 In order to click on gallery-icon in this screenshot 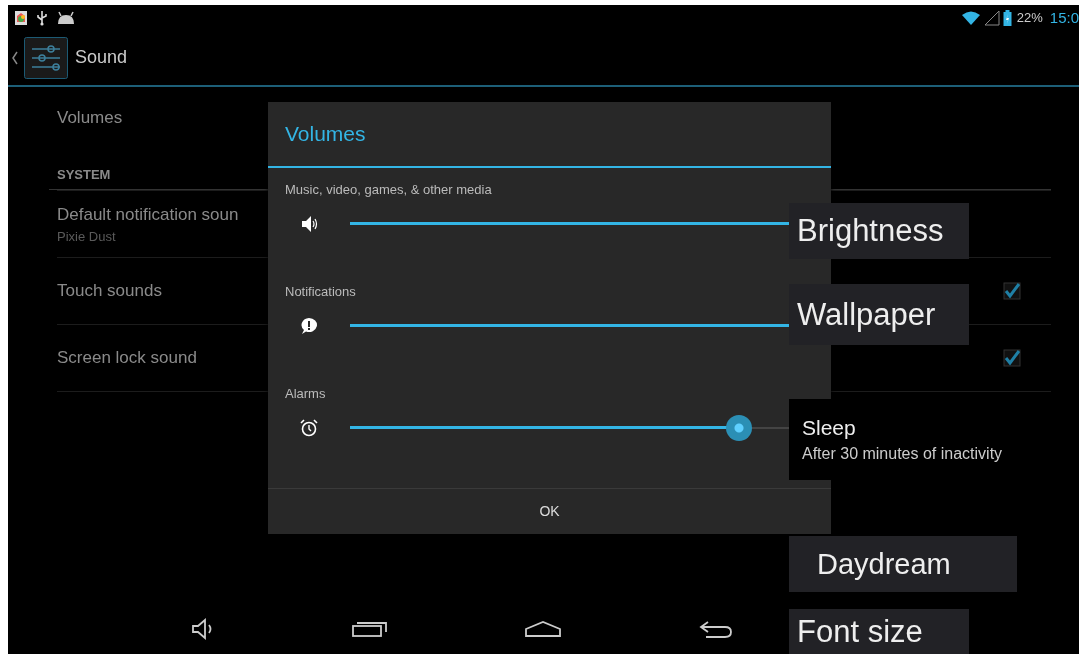, I will do `click(21, 17)`.